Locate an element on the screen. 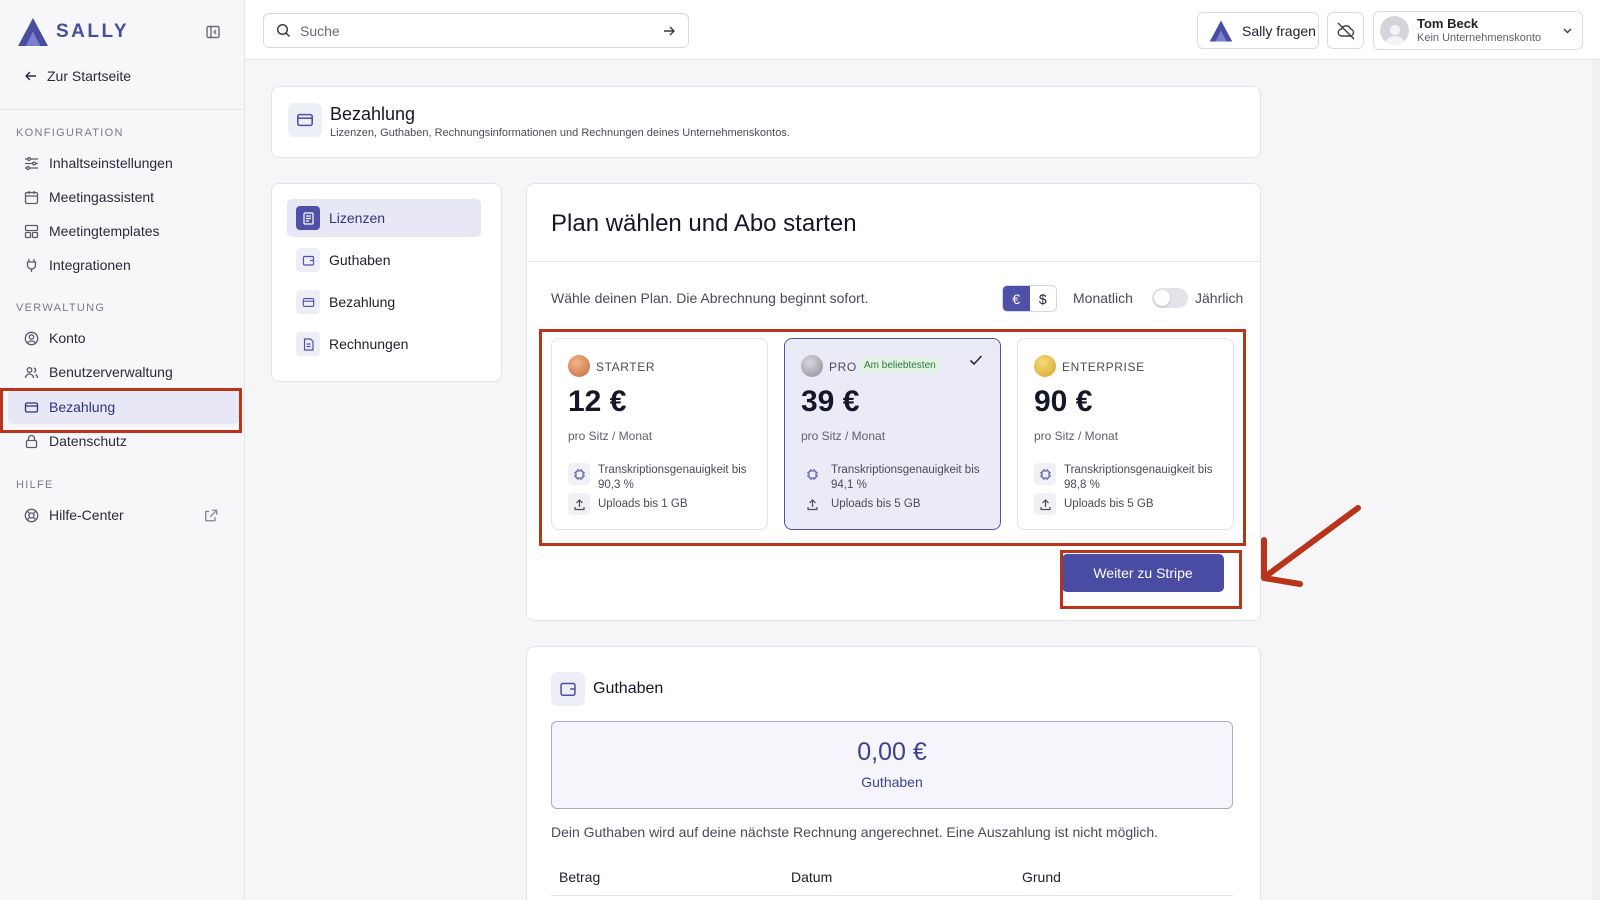 The image size is (1600, 900). tier-feature-accuracy: Transkriptionsgenauigkeit bis 90,3 % is located at coordinates (660, 478).